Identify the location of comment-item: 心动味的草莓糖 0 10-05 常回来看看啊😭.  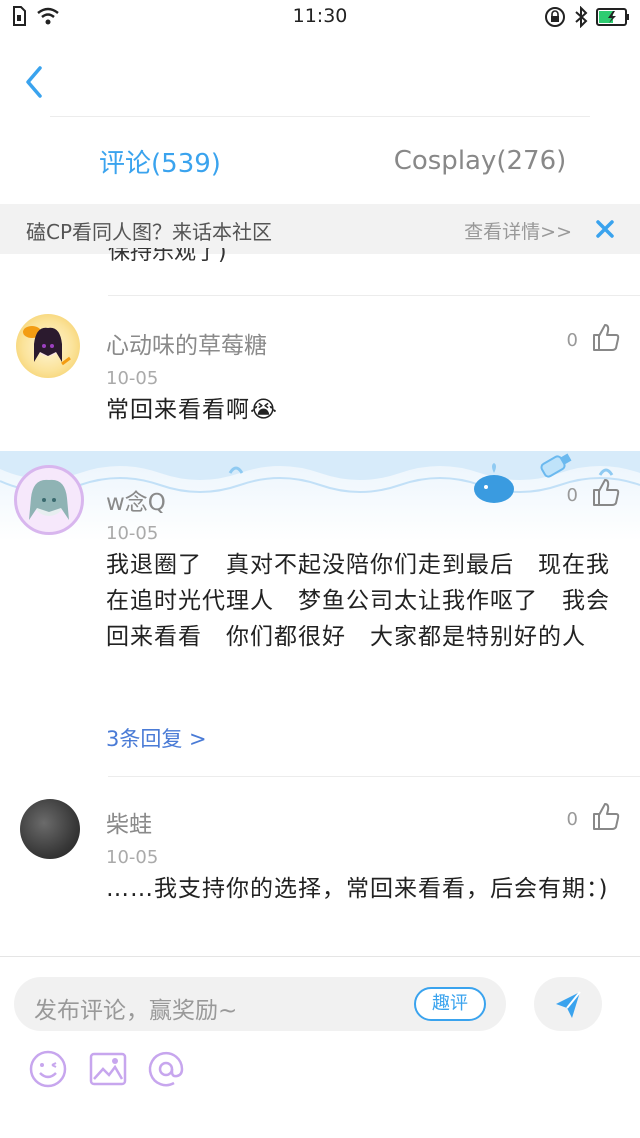
(320, 373).